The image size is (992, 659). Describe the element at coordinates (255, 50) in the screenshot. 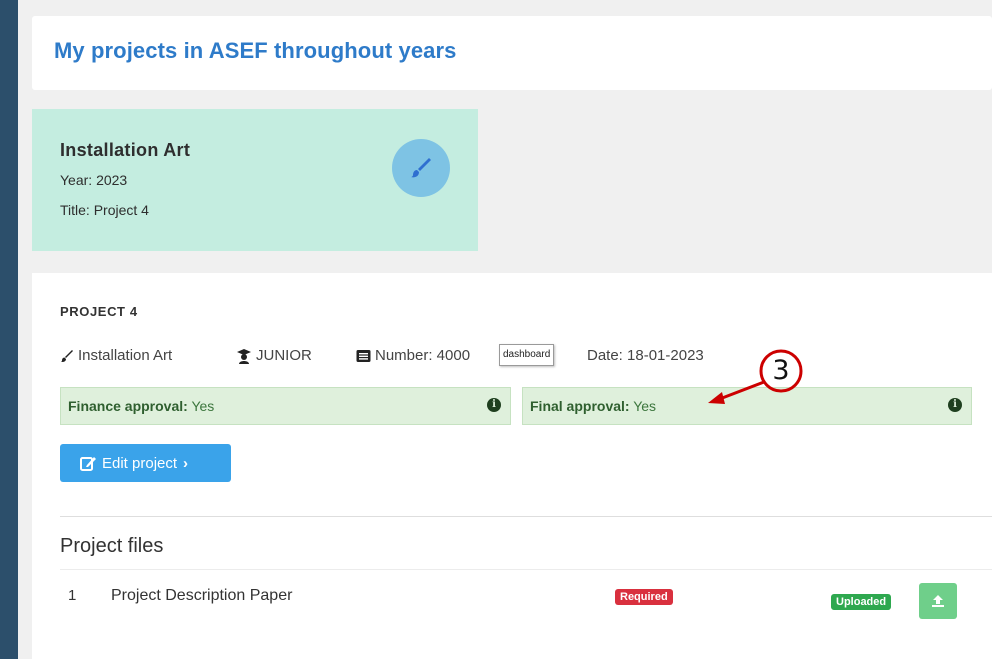

I see `page-title: My projects in ASEF throughout years` at that location.